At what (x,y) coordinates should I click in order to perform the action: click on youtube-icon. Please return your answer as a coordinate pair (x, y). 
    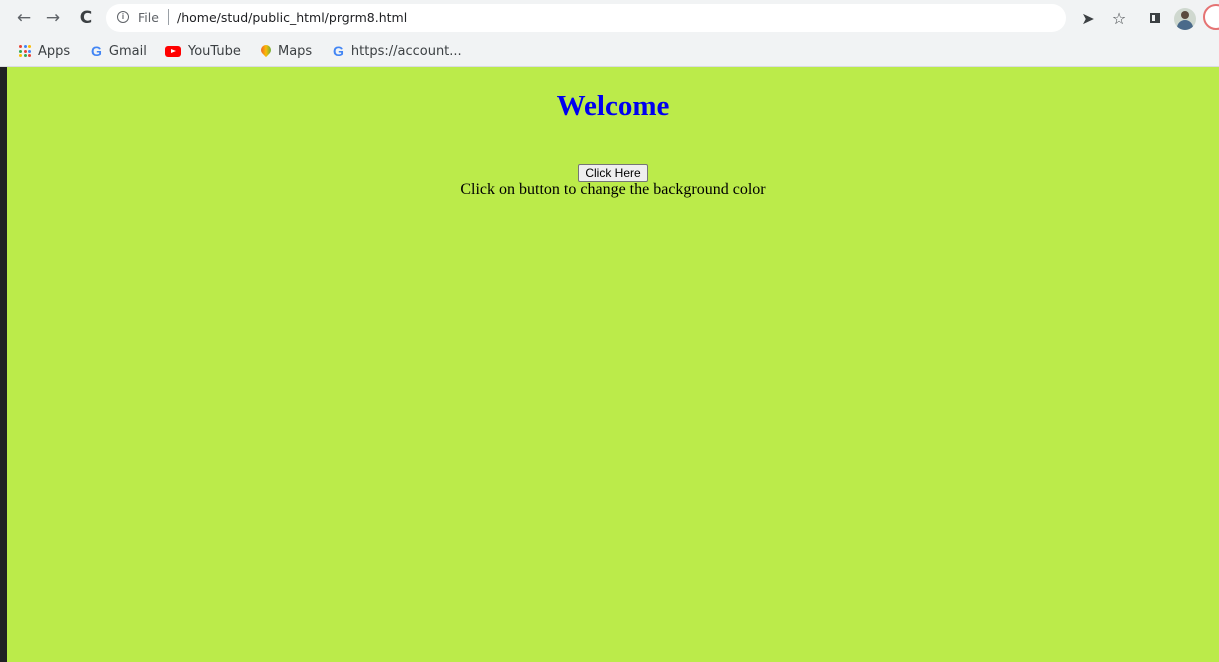
    Looking at the image, I should click on (173, 51).